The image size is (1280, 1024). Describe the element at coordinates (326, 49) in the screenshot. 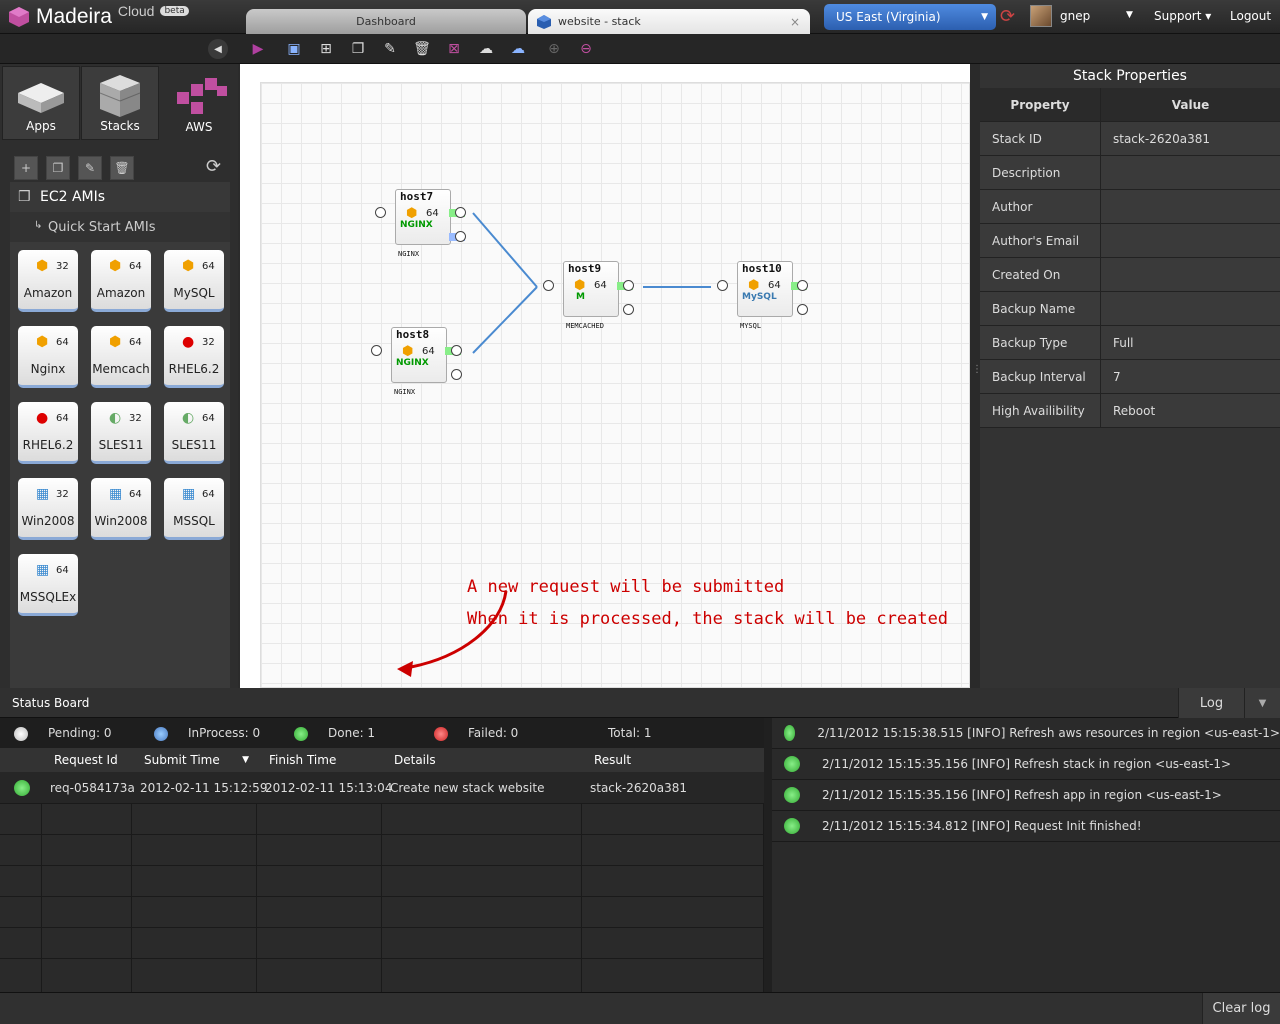

I see `duplicate-icon: ⊞` at that location.